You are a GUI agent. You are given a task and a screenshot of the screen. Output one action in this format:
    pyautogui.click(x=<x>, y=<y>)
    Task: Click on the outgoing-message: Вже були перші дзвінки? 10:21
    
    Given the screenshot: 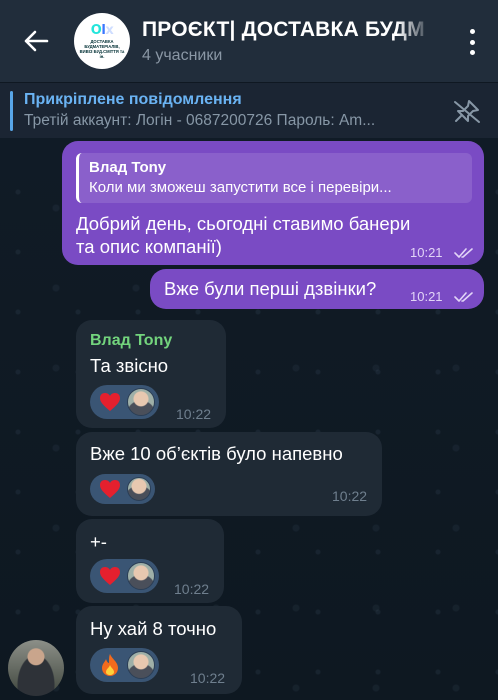 What is the action you would take?
    pyautogui.click(x=317, y=289)
    